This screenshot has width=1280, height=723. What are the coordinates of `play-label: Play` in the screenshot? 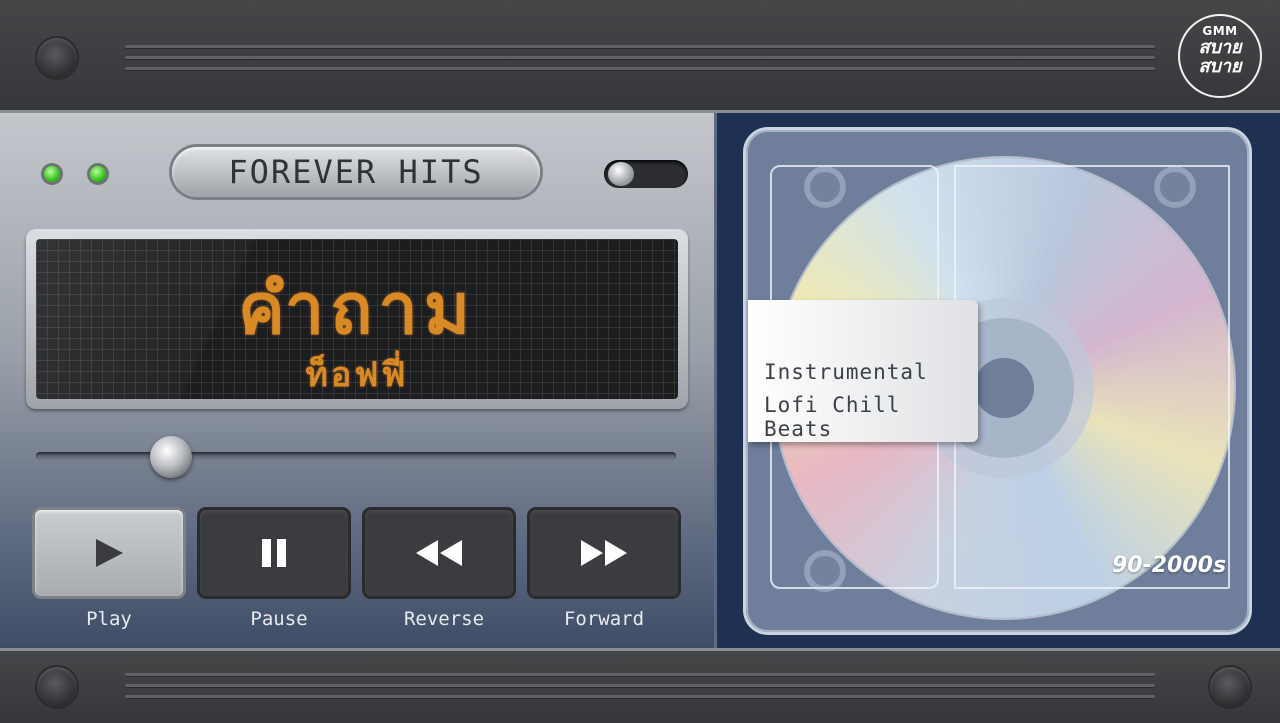 It's located at (109, 619).